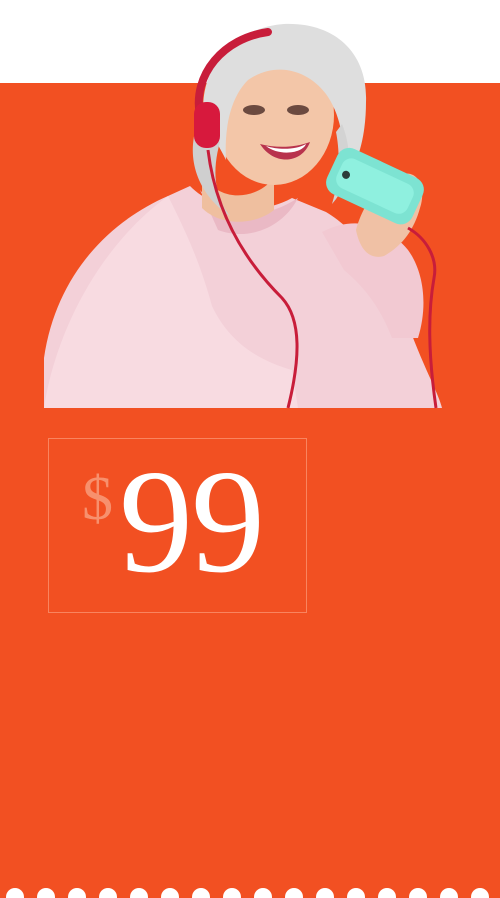 This screenshot has width=500, height=898. Describe the element at coordinates (192, 522) in the screenshot. I see `price-amount: 99` at that location.